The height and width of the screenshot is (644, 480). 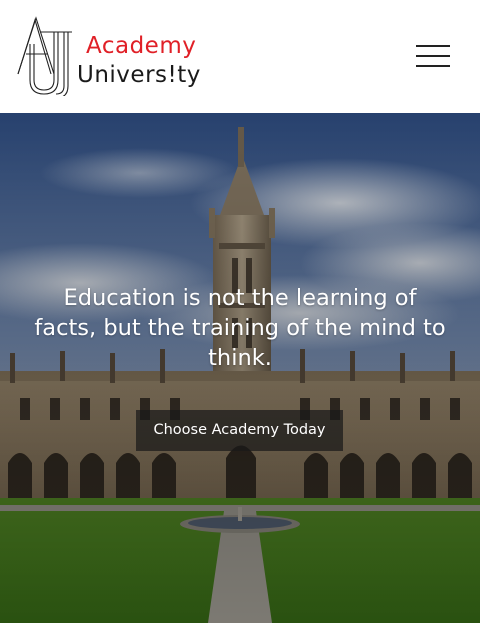 I want to click on menu-bar-bottom, so click(x=433, y=66).